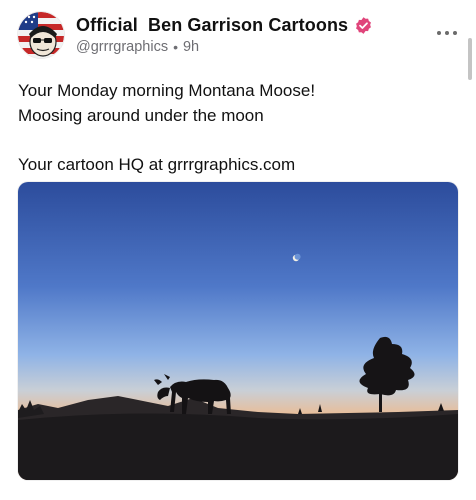 This screenshot has height=500, width=476. I want to click on display-name: Official Ben Garrison Cartoons, so click(212, 25).